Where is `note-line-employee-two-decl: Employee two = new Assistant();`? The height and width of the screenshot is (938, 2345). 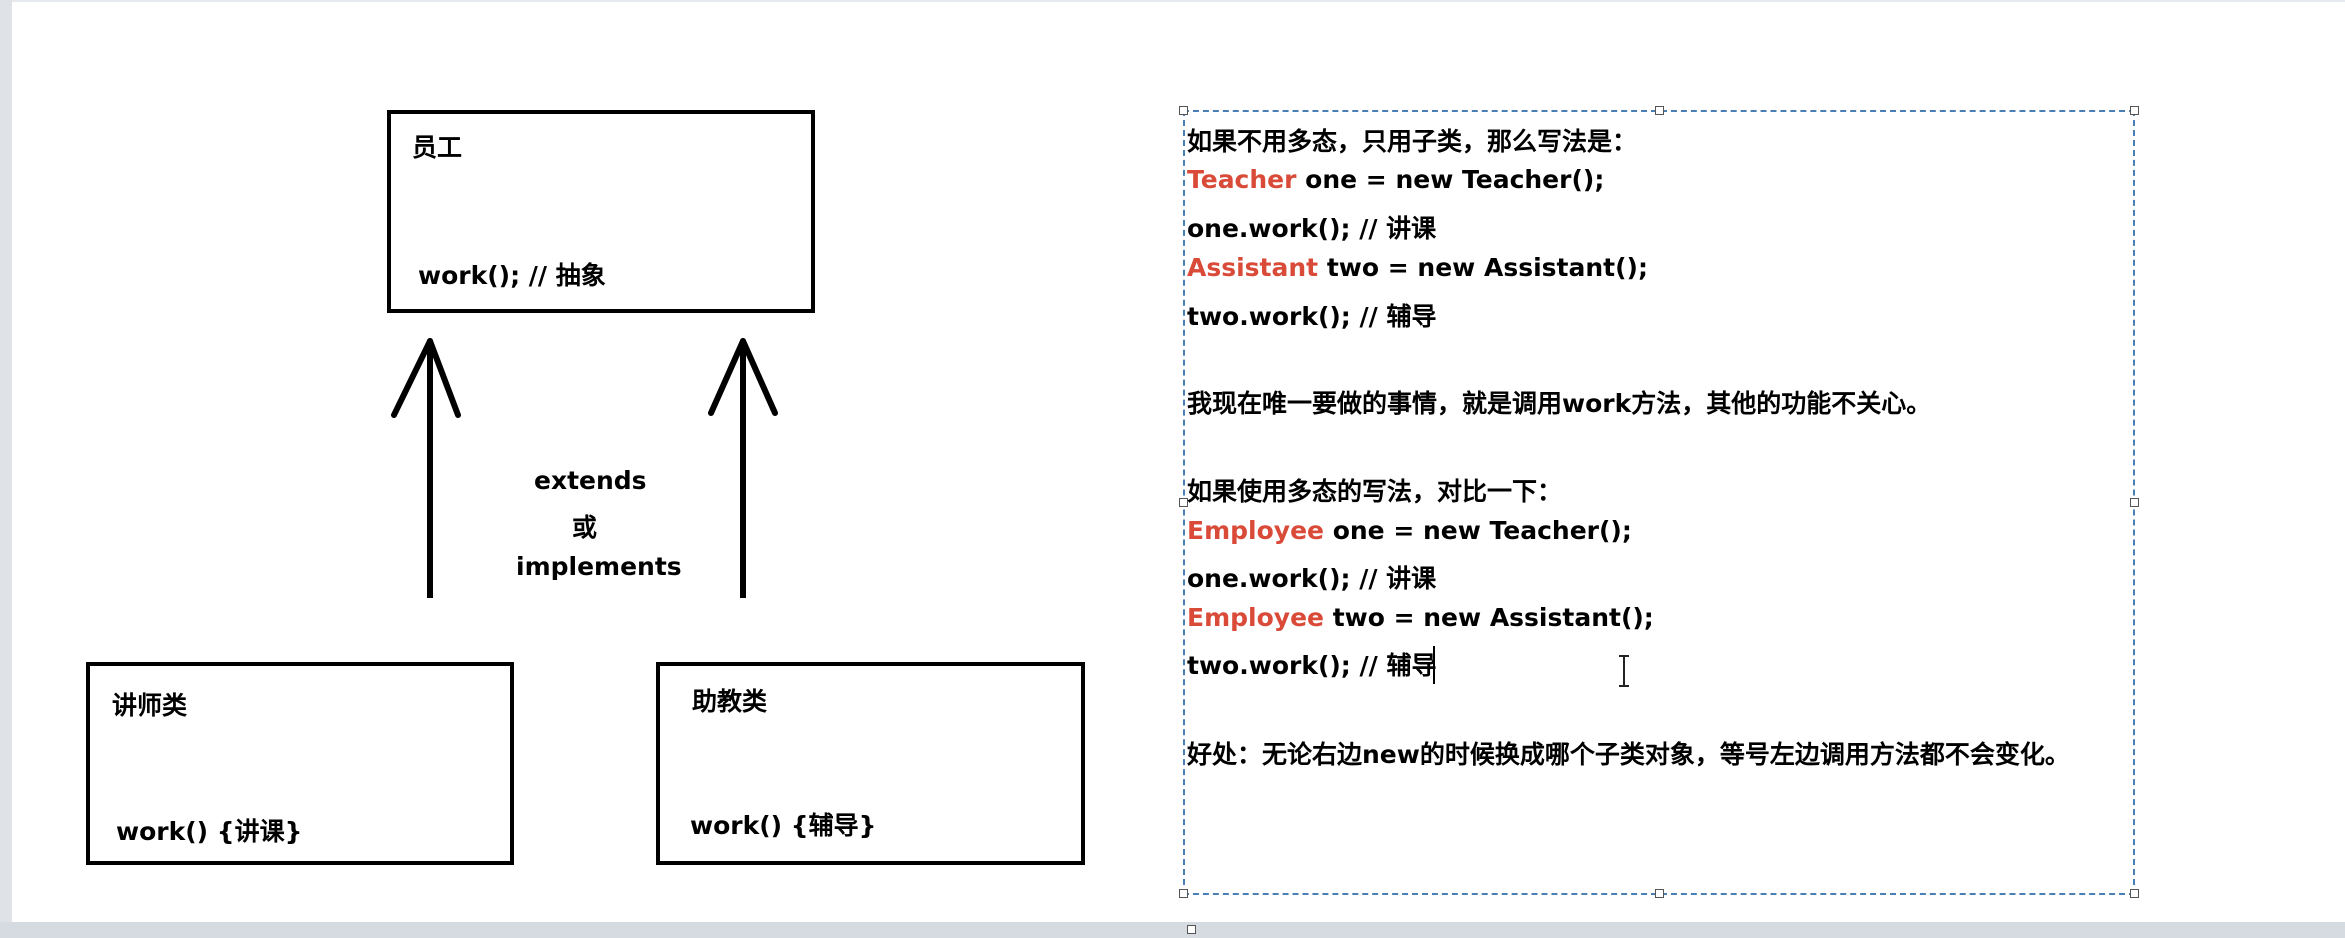 note-line-employee-two-decl: Employee two = new Assistant(); is located at coordinates (1420, 617).